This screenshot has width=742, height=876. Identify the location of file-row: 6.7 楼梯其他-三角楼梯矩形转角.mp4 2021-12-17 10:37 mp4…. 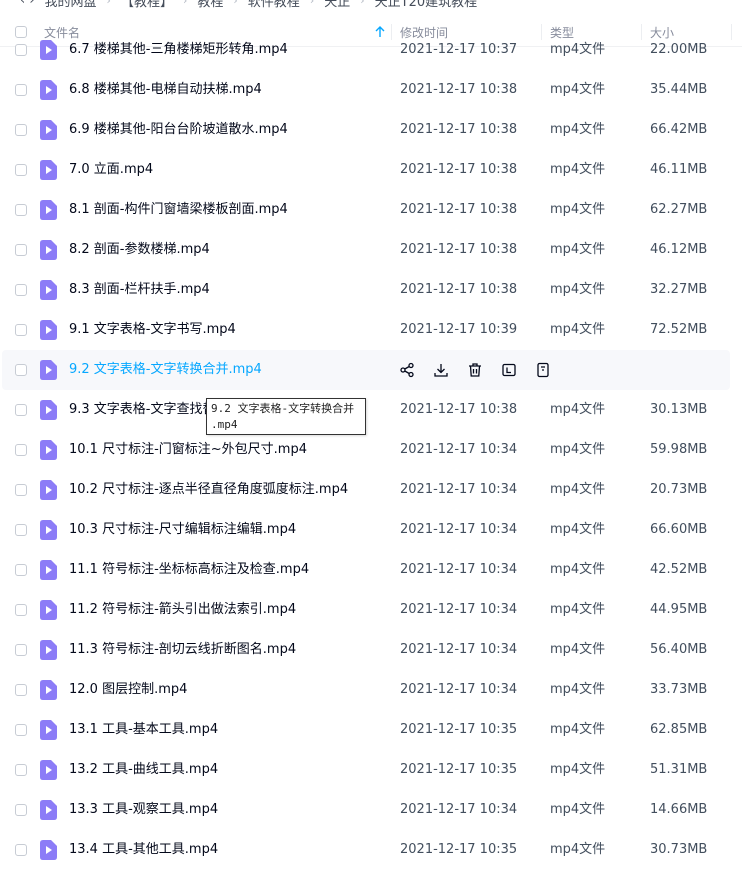
(371, 50).